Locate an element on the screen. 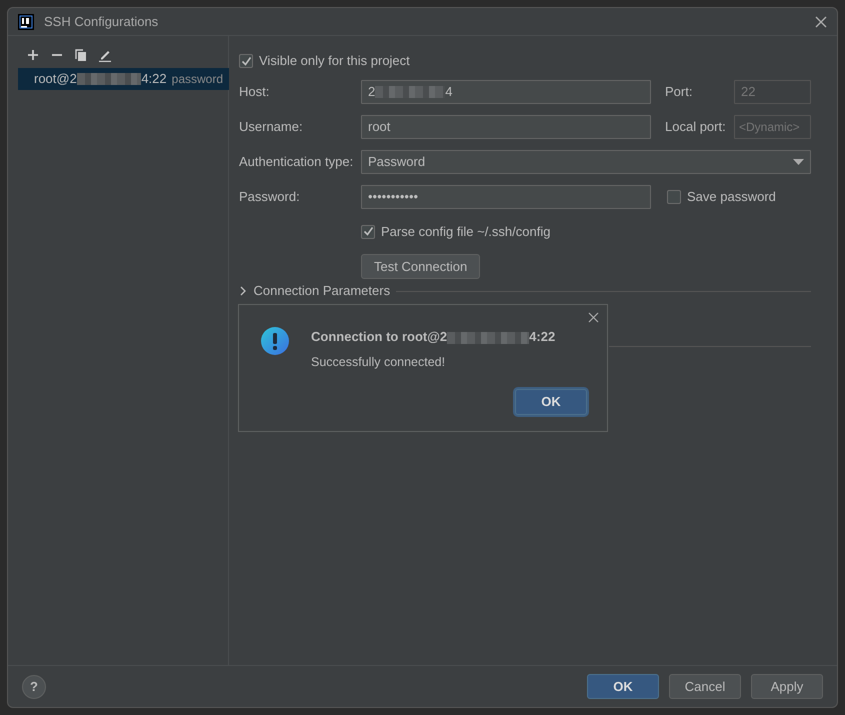 This screenshot has width=845, height=715. username-field: root is located at coordinates (506, 126).